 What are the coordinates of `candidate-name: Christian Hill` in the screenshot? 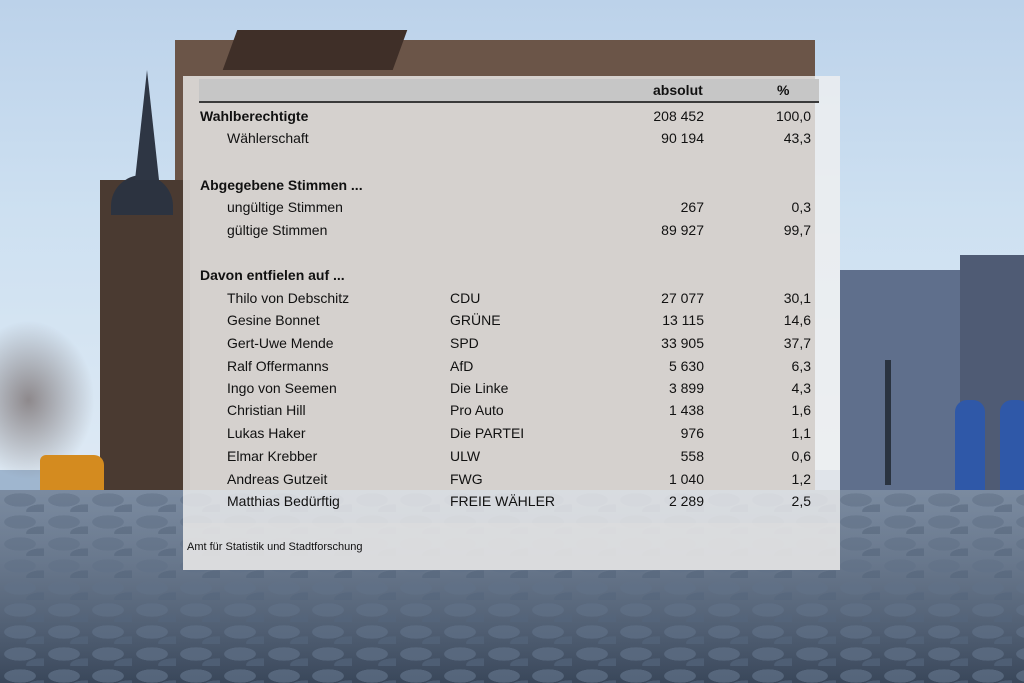 It's located at (266, 410).